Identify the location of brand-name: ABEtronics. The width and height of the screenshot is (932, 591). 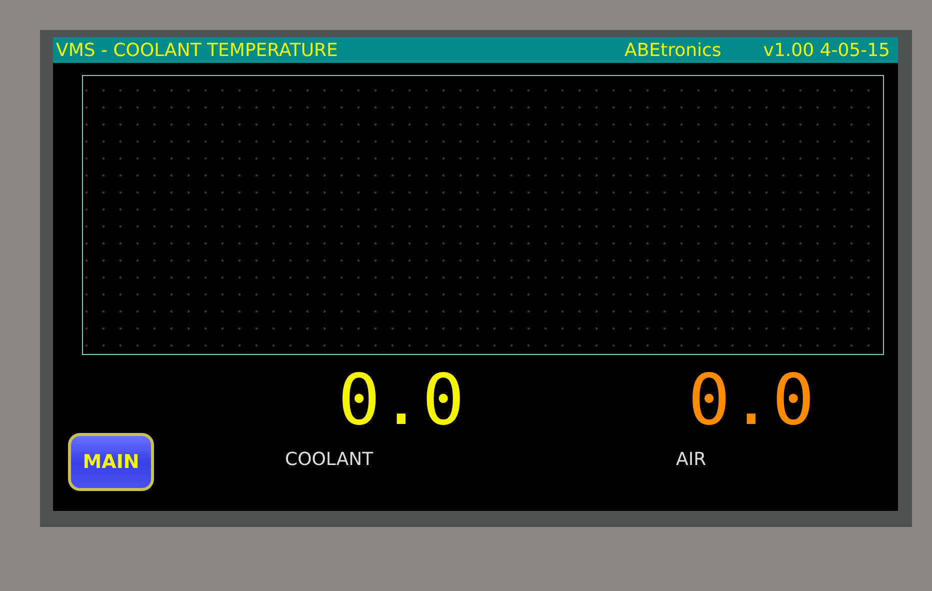
(673, 50).